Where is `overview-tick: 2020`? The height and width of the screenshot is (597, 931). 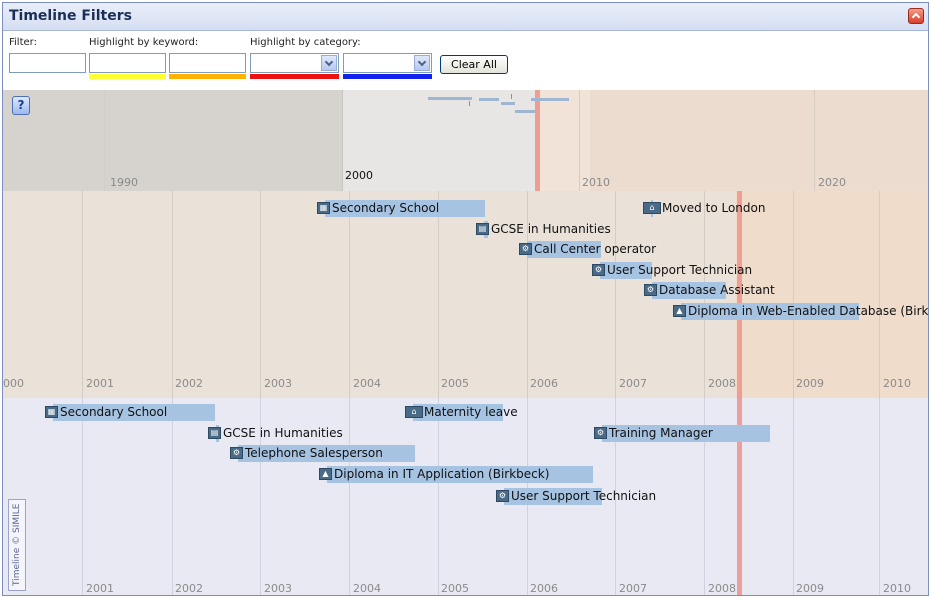
overview-tick: 2020 is located at coordinates (832, 182).